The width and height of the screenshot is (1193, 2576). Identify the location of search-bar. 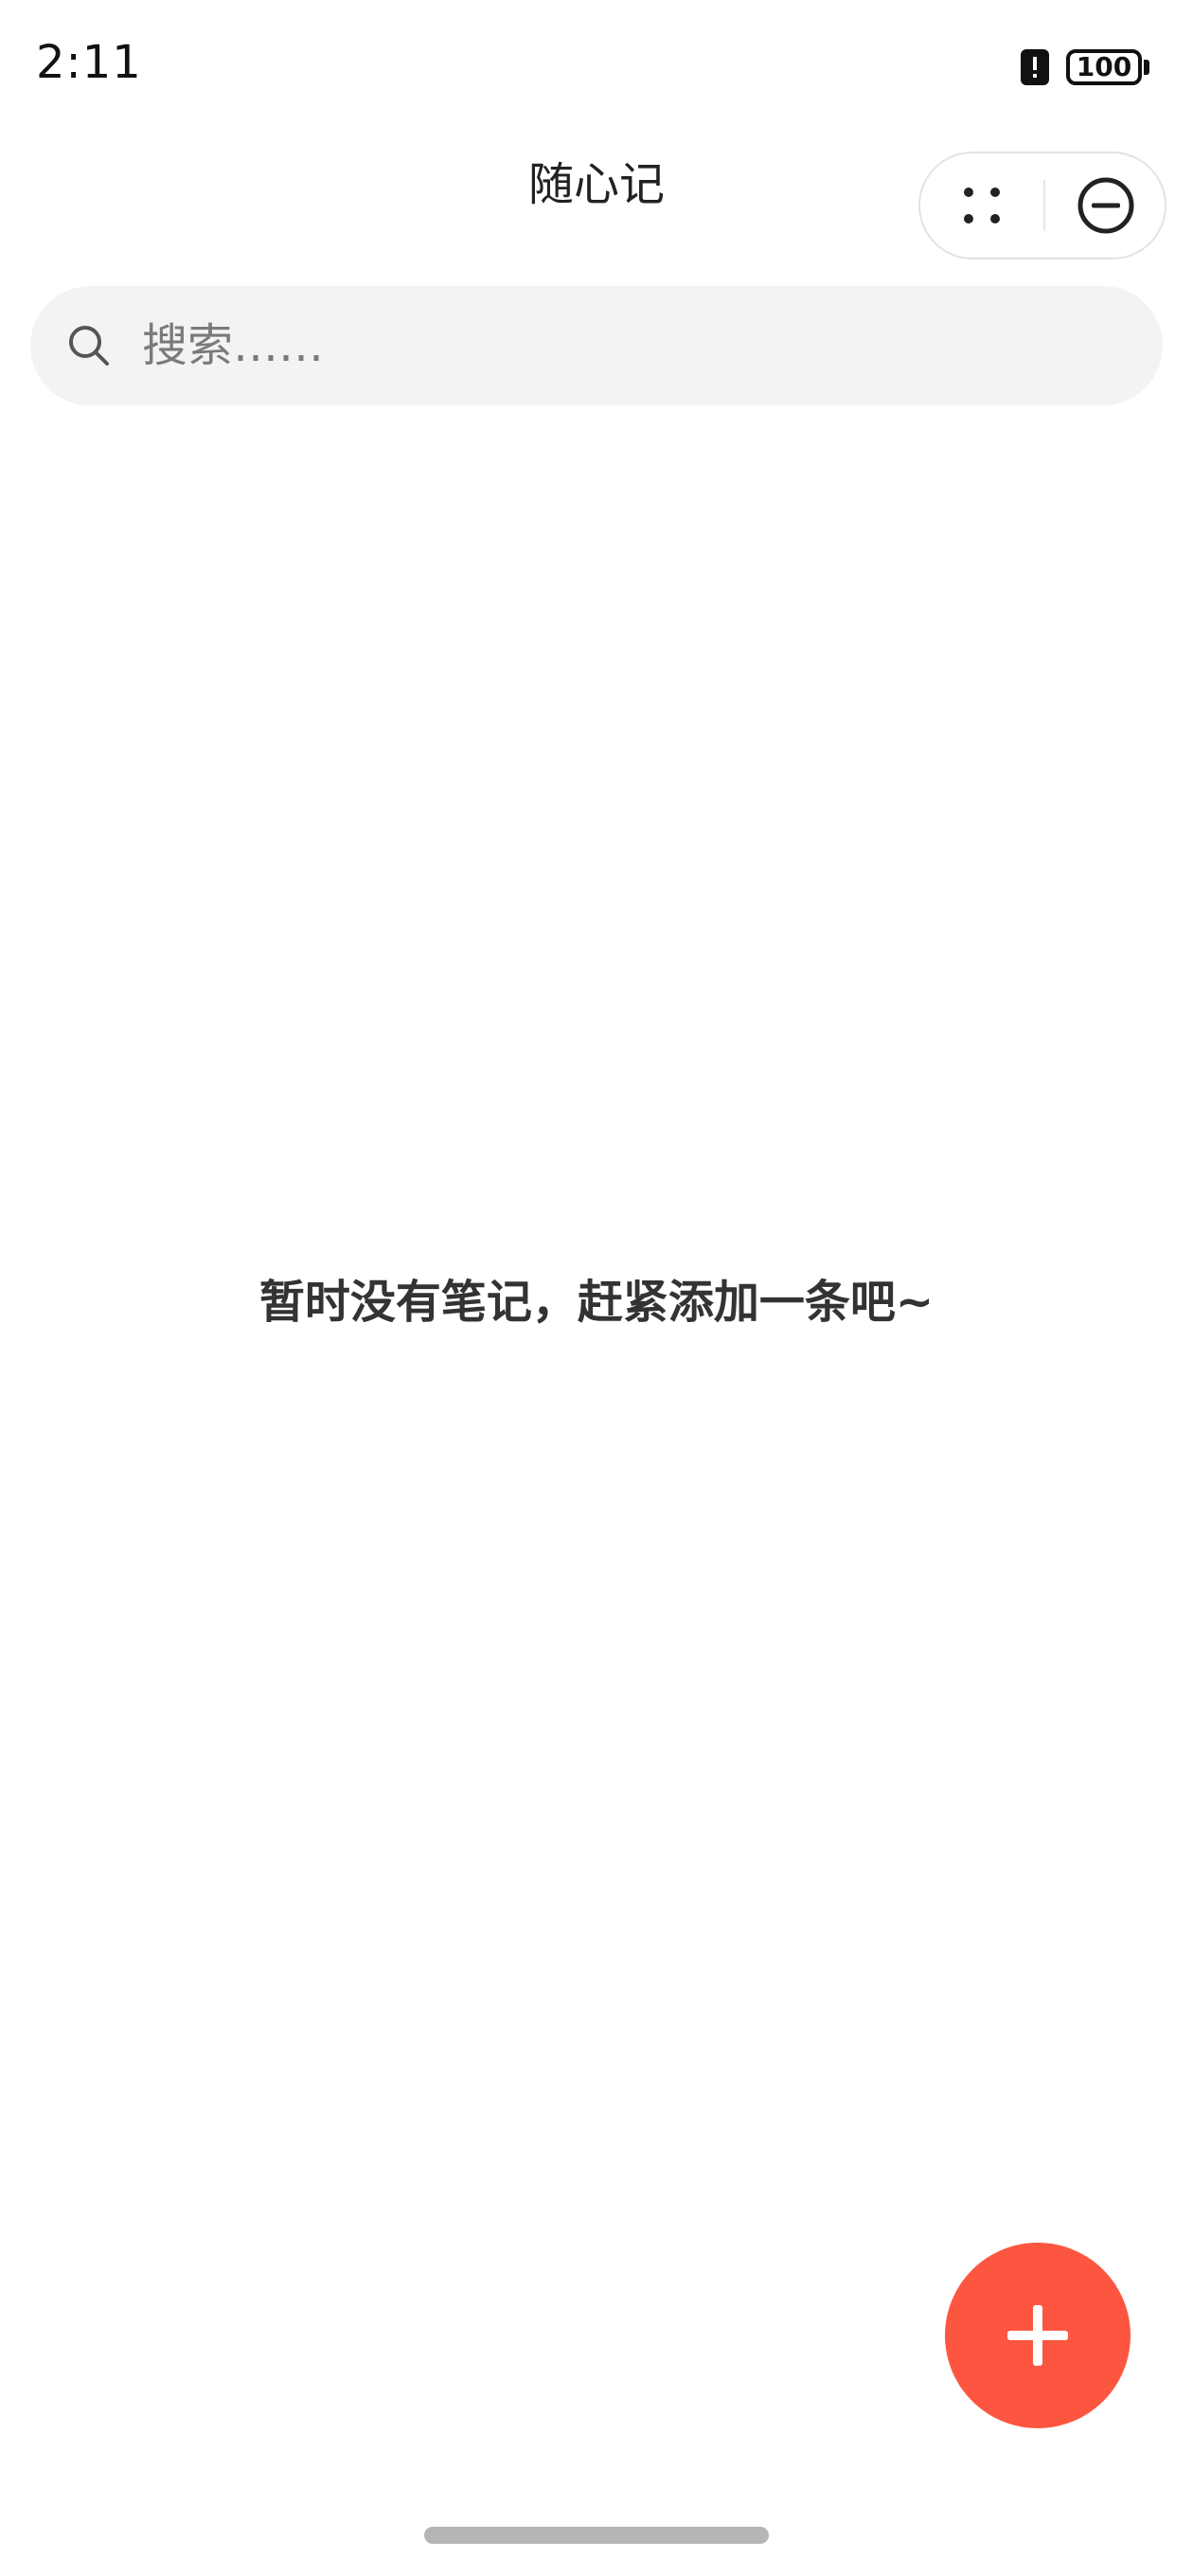
(596, 345).